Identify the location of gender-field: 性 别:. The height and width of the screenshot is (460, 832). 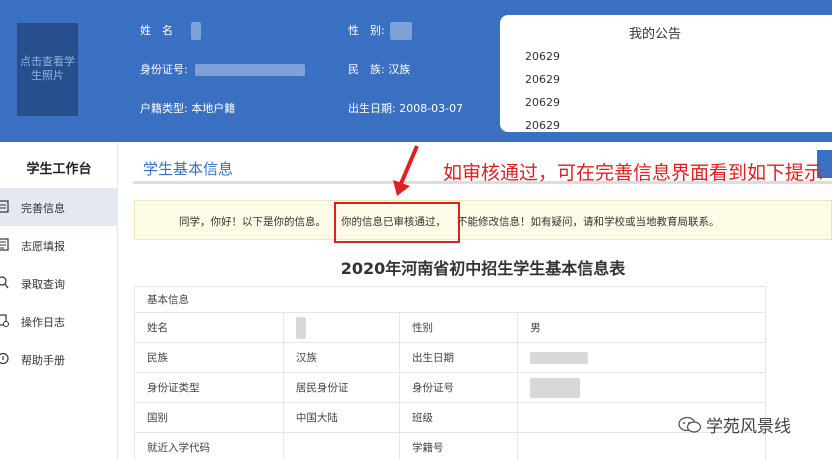
(380, 31).